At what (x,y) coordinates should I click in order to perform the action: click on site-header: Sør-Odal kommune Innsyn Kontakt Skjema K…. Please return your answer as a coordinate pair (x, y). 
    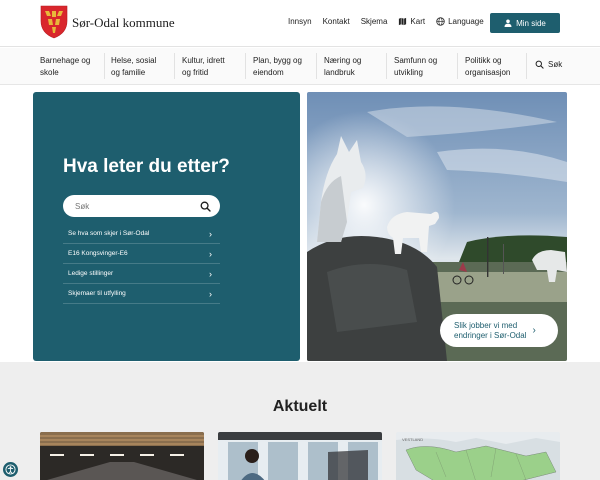
    Looking at the image, I should click on (300, 23).